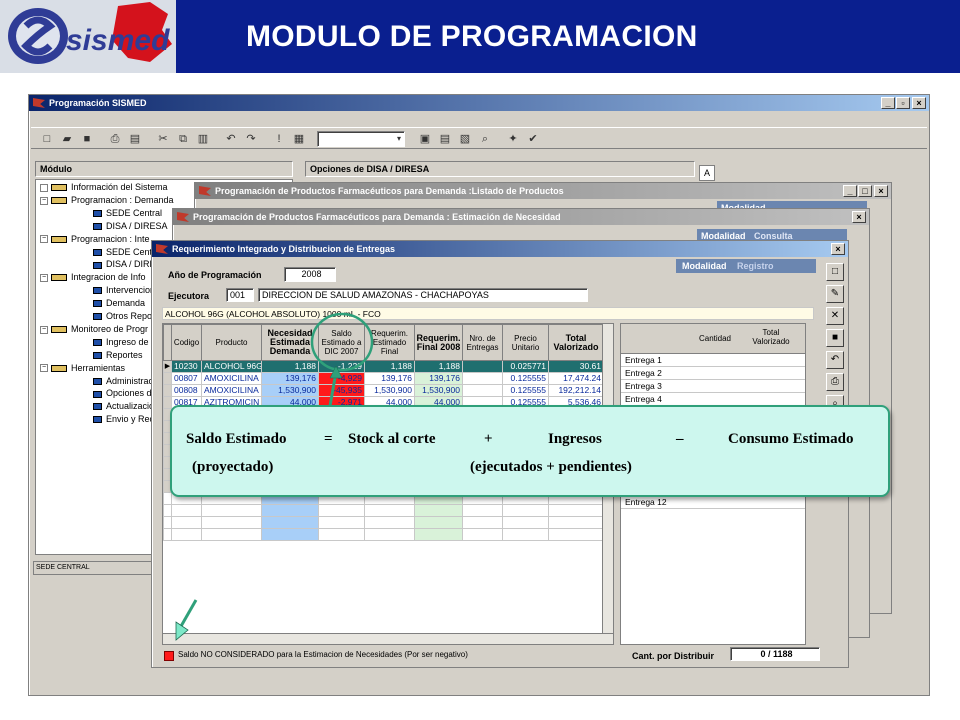  I want to click on tree-item: − Monitoreo de Progr, so click(94, 329).